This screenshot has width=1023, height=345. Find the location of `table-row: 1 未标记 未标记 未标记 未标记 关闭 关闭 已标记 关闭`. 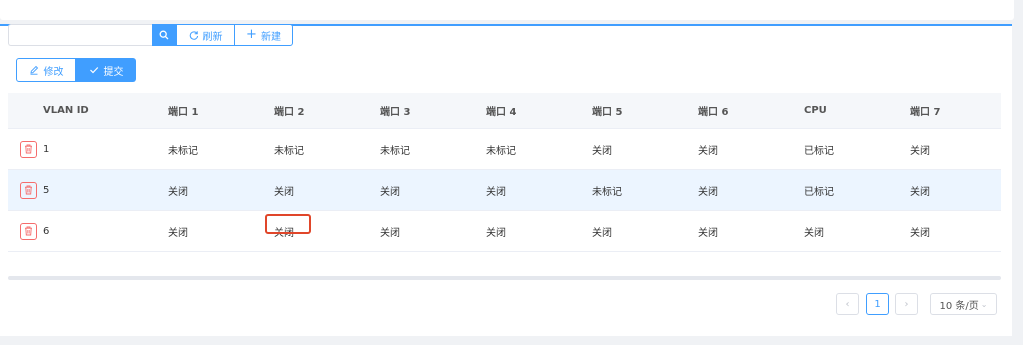

table-row: 1 未标记 未标记 未标记 未标记 关闭 关闭 已标记 关闭 is located at coordinates (504, 149).